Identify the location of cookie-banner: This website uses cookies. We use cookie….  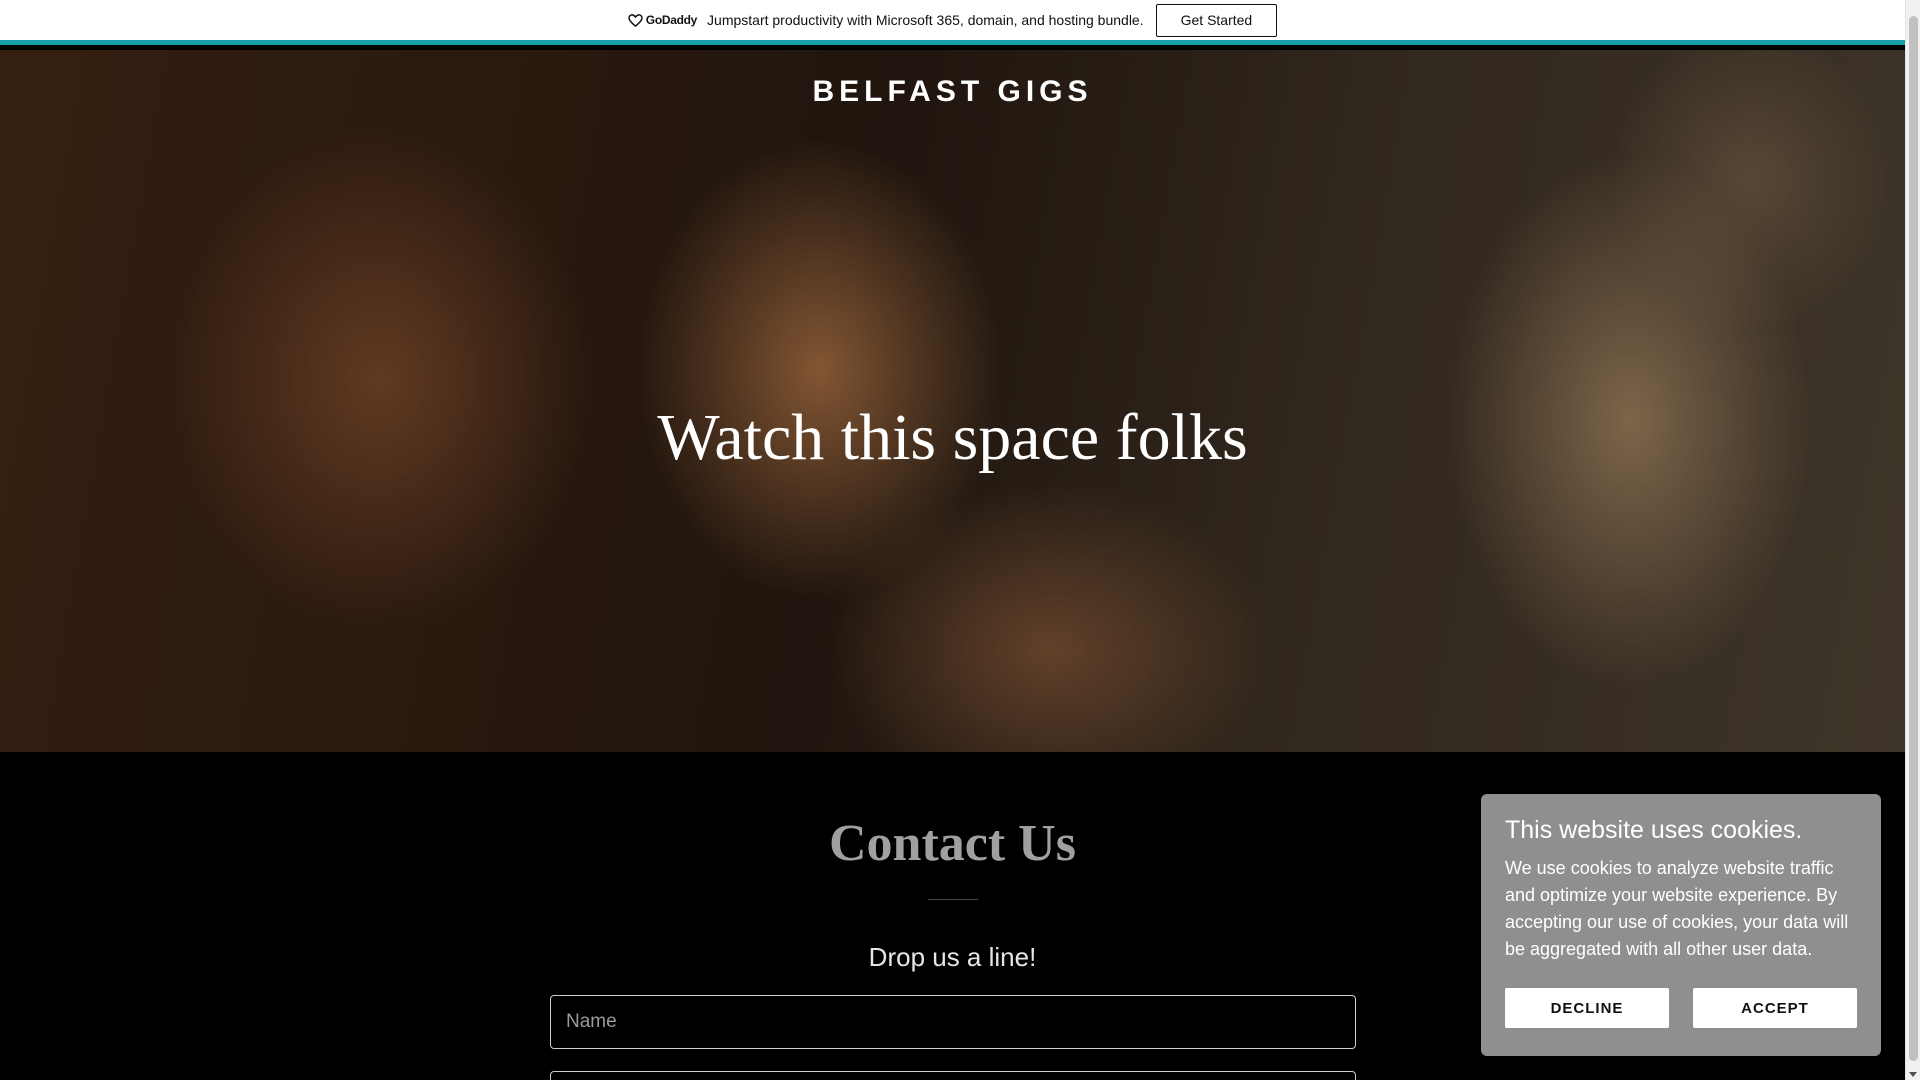
(1681, 925).